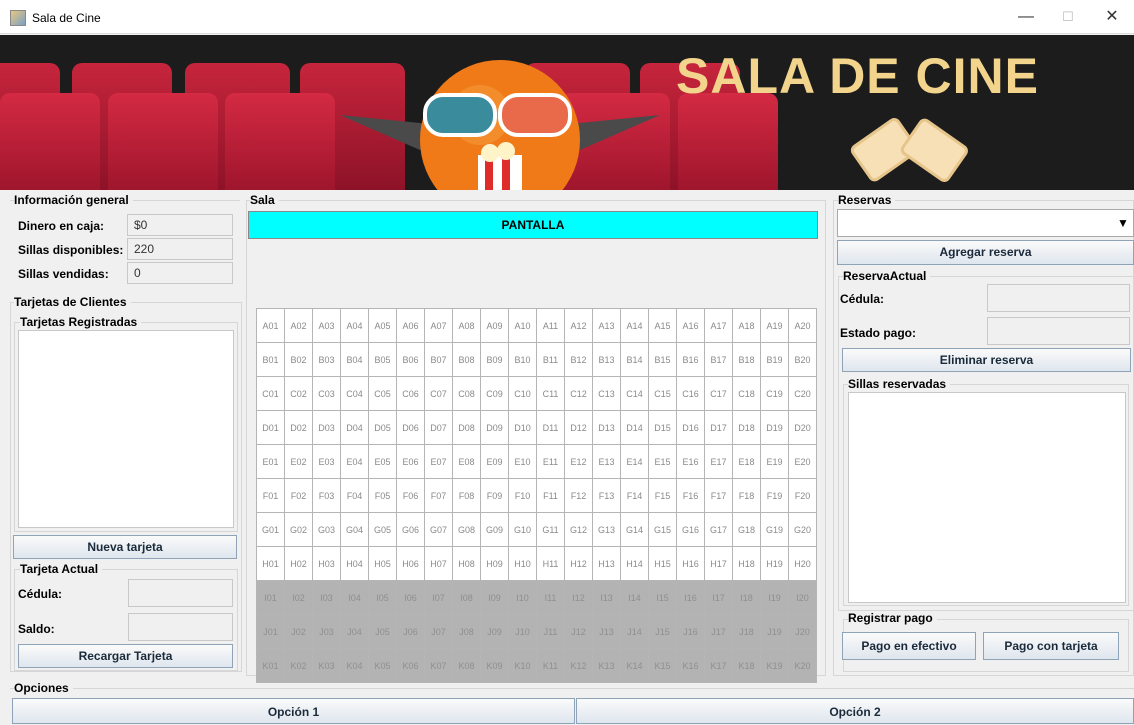 This screenshot has width=1134, height=725. Describe the element at coordinates (607, 428) in the screenshot. I see `seat-d13: D13` at that location.